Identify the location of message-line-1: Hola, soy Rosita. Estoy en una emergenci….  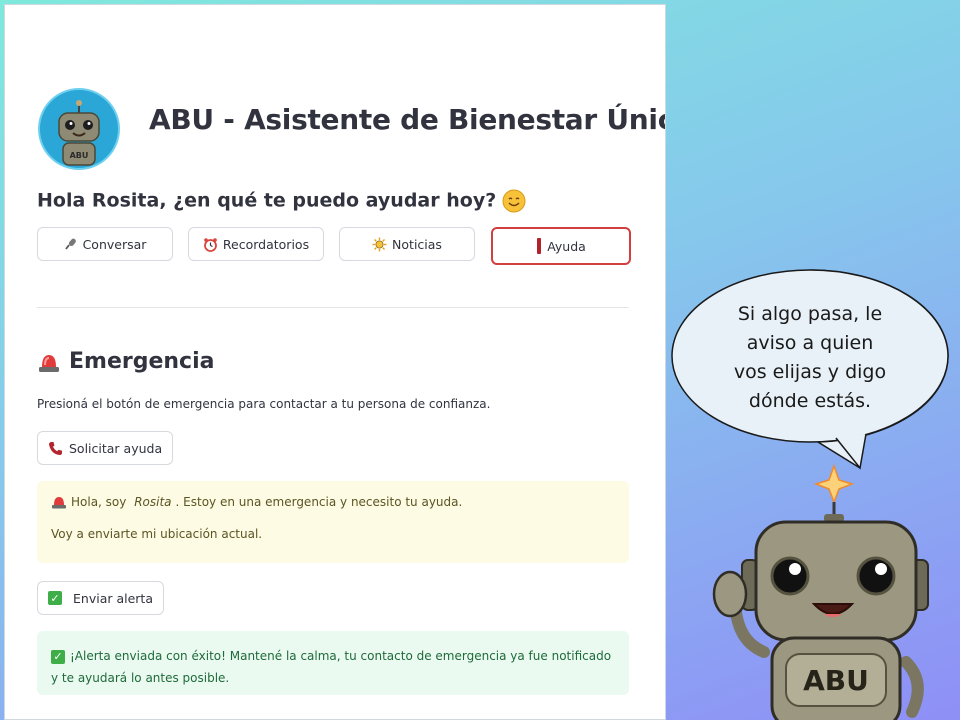
(333, 502).